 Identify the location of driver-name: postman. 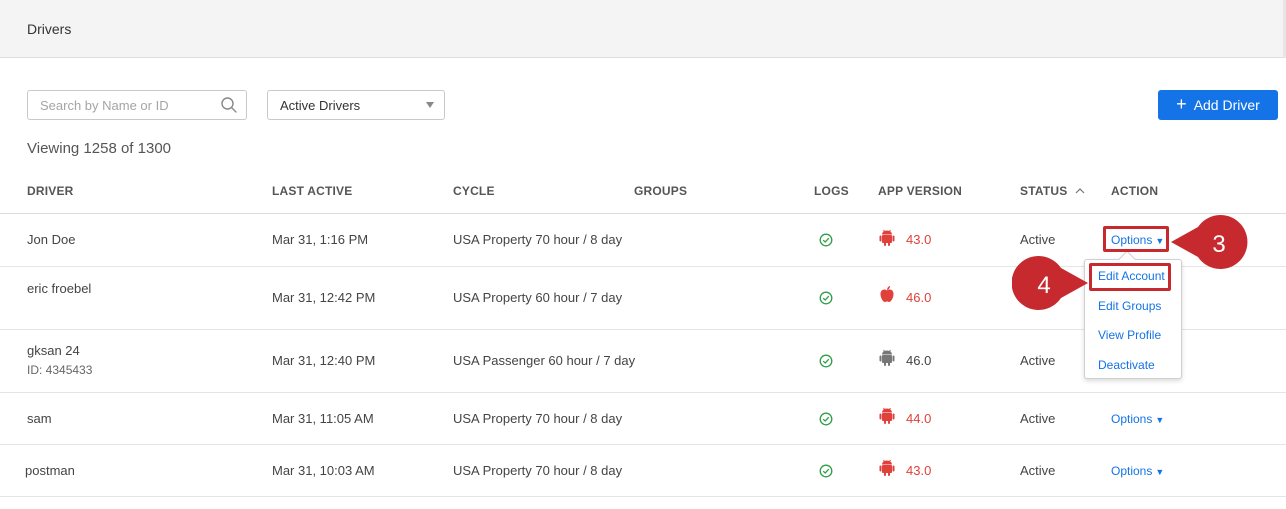
(50, 470).